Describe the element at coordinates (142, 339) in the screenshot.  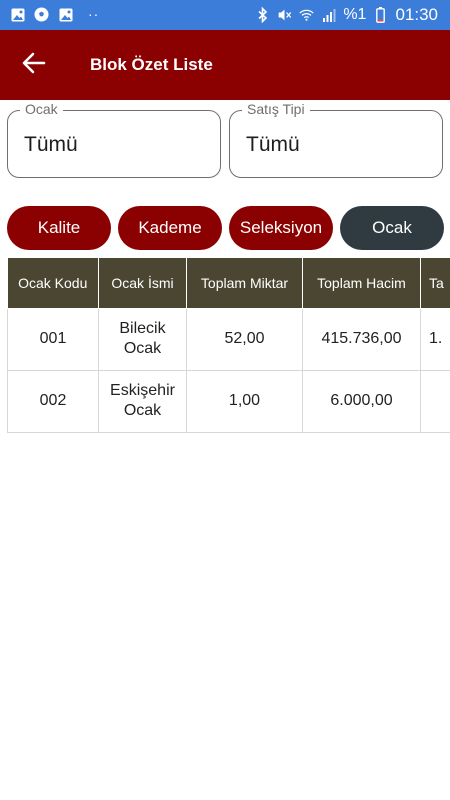
I see `cell-ocak-ismi: Bilecik Ocak` at that location.